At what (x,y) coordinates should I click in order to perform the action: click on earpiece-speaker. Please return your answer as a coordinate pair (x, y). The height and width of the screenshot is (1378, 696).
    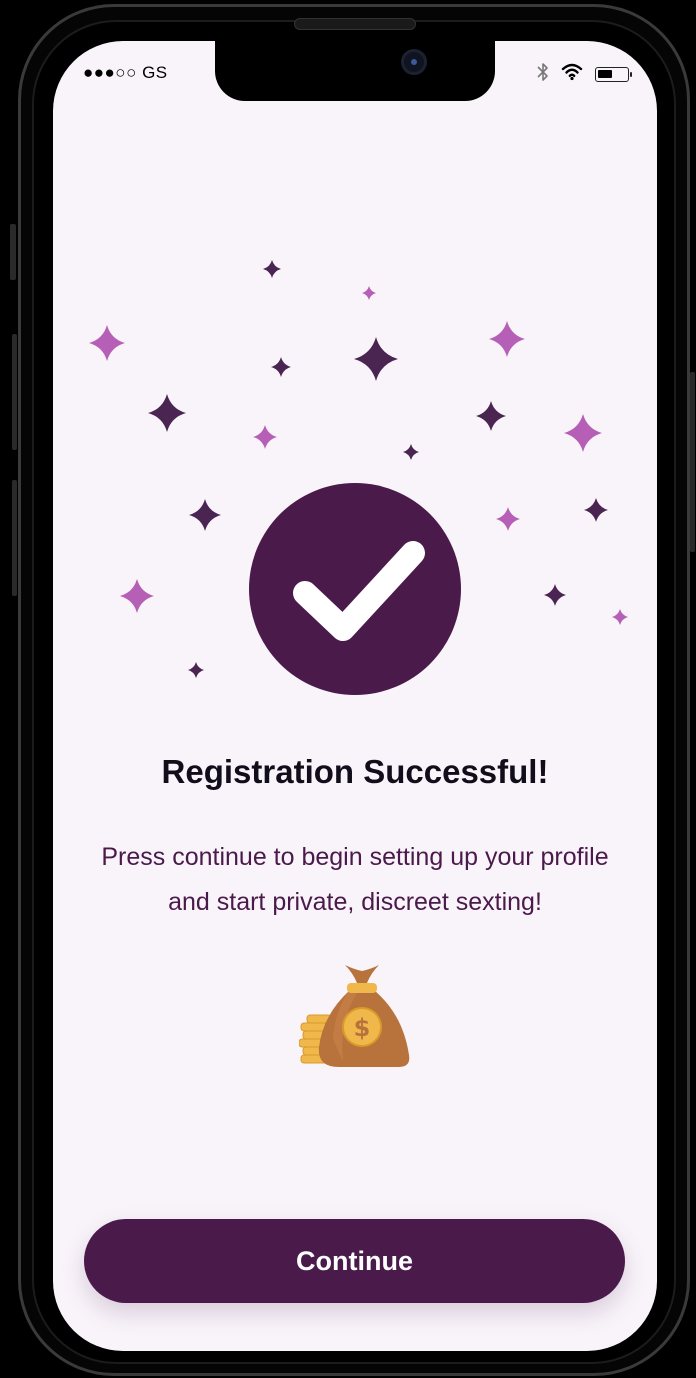
    Looking at the image, I should click on (355, 24).